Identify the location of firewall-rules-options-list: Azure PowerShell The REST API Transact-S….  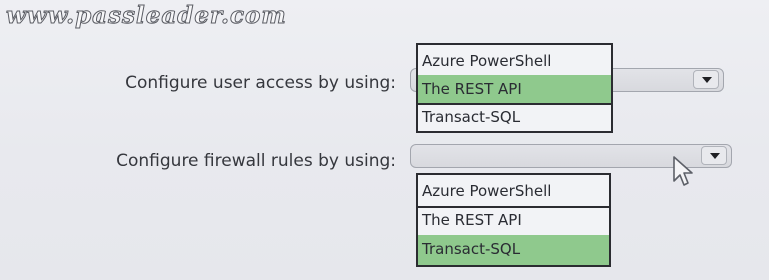
(513, 220).